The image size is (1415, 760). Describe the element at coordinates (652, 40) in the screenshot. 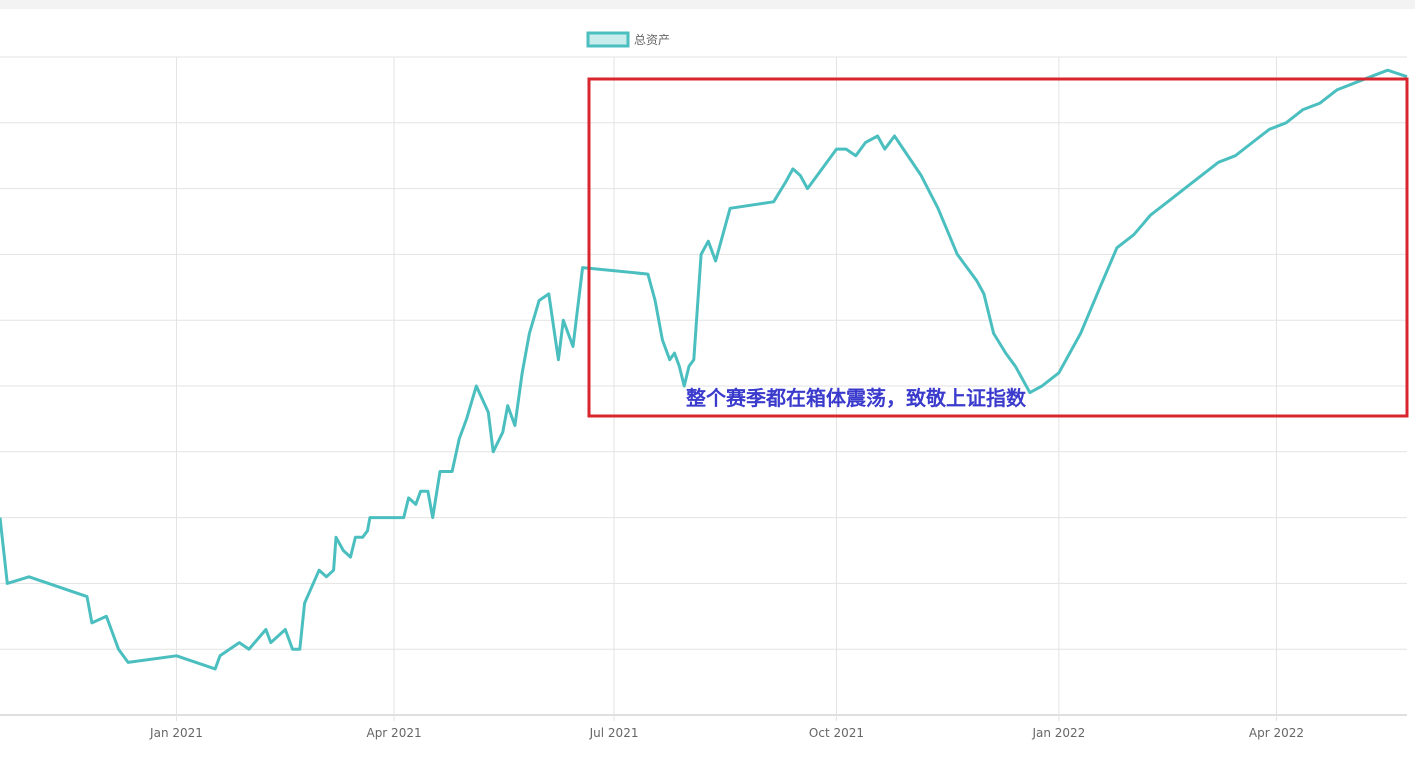

I see `legend-label: 总资产` at that location.